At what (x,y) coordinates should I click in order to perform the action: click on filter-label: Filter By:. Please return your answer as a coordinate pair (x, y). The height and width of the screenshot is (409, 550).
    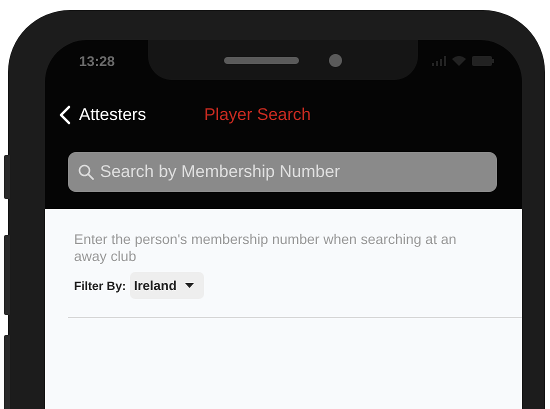
    Looking at the image, I should click on (100, 285).